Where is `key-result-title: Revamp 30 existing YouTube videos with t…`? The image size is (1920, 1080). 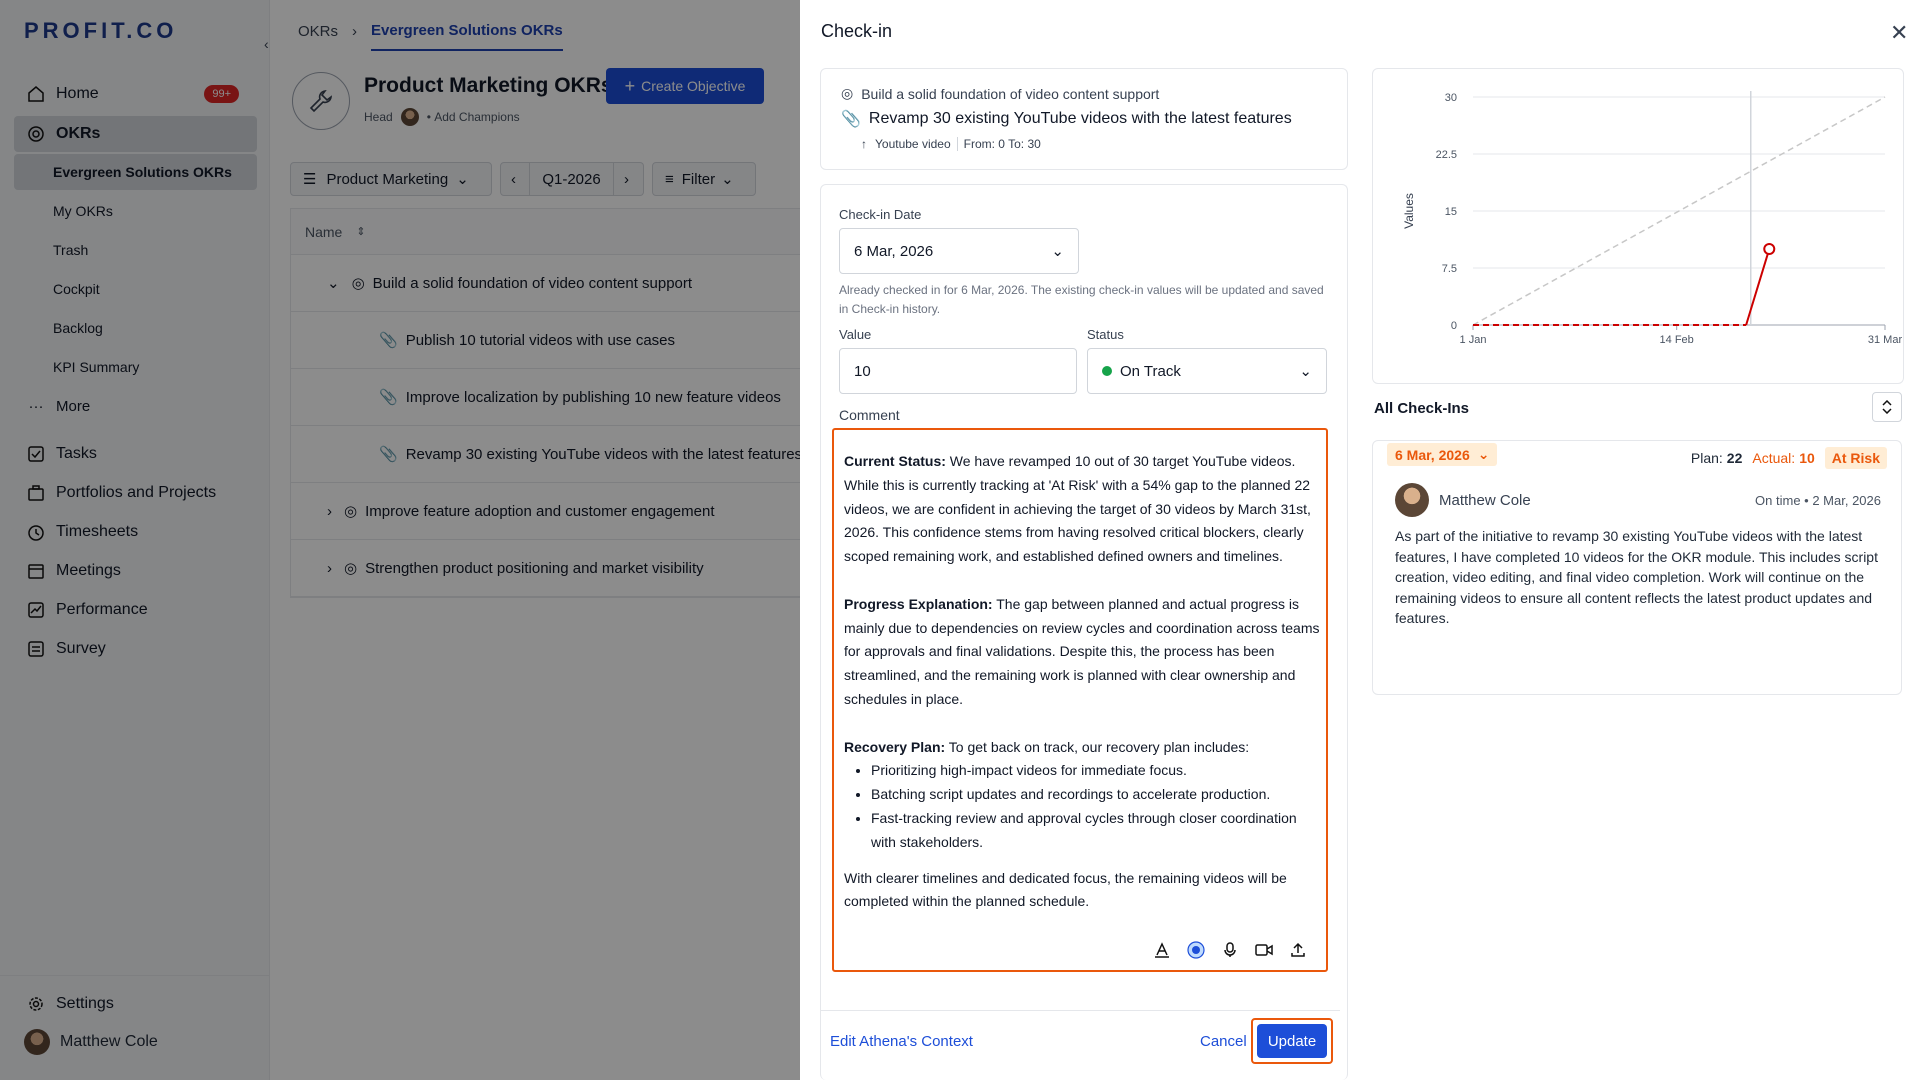 key-result-title: Revamp 30 existing YouTube videos with t… is located at coordinates (1080, 118).